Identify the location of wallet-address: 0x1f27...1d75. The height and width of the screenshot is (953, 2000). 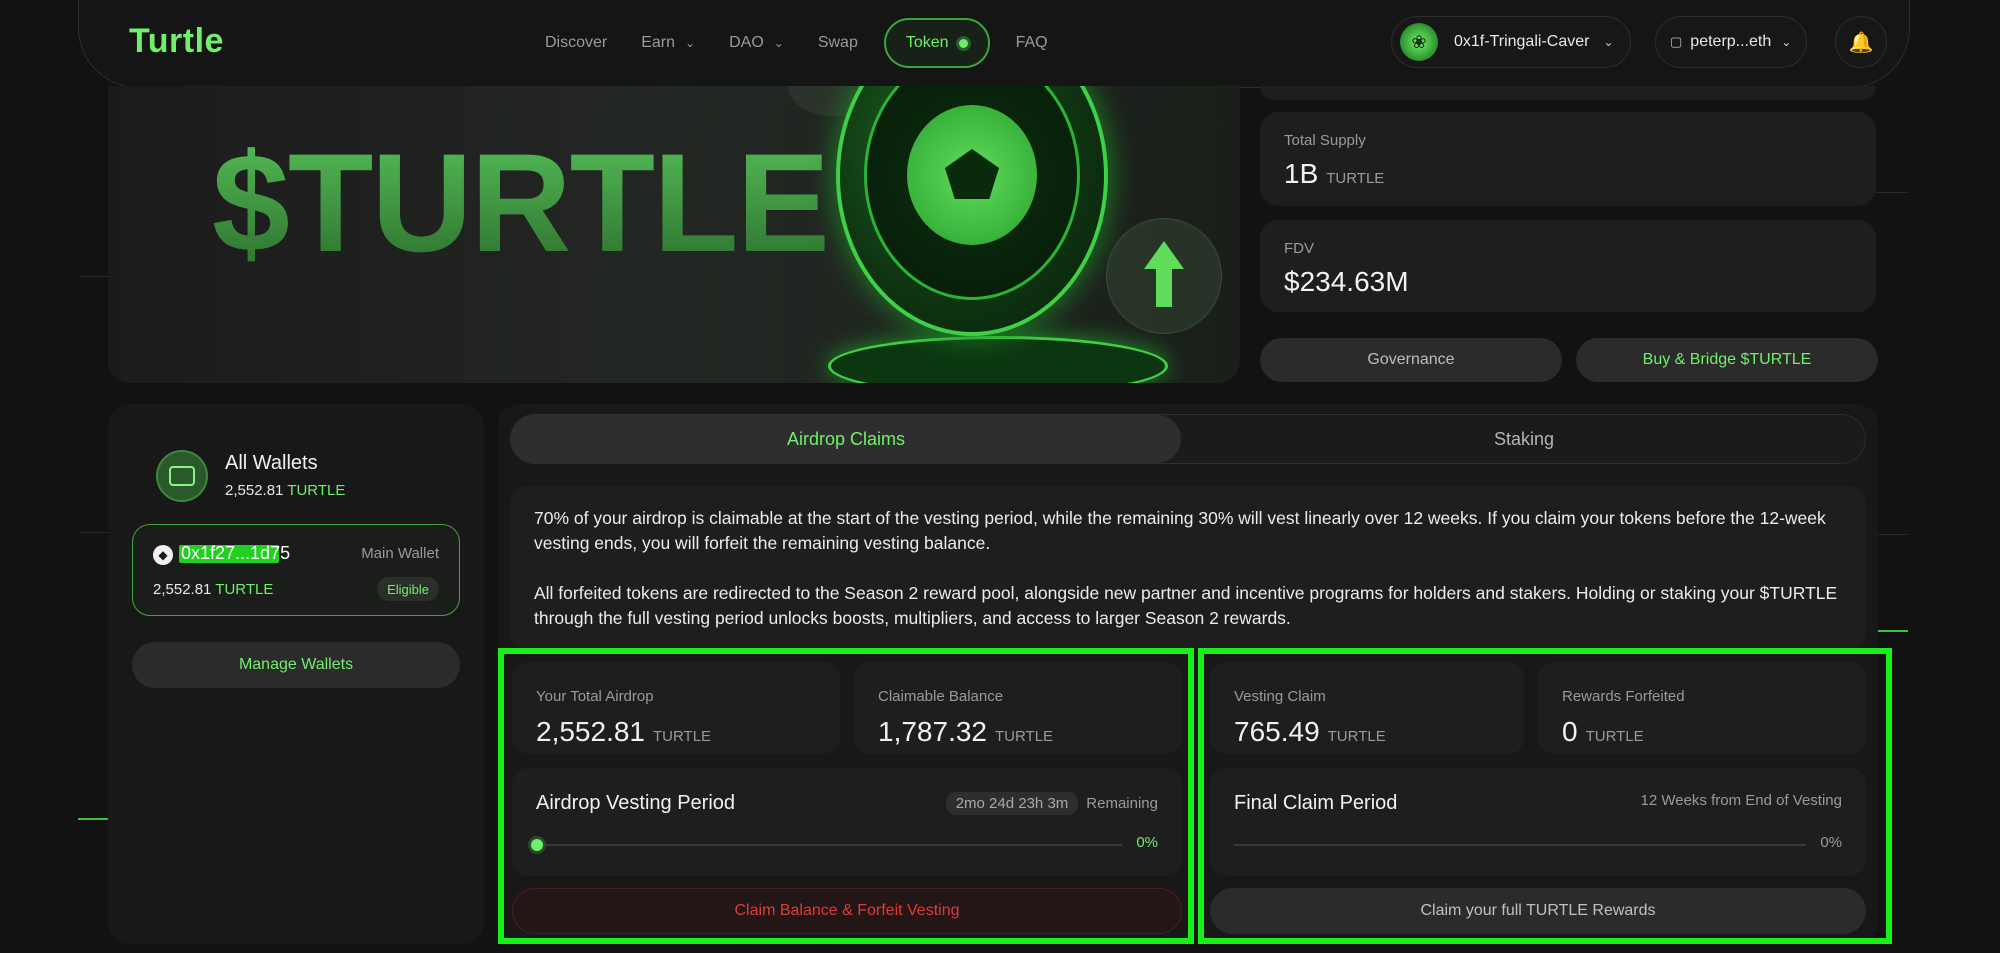
(236, 553).